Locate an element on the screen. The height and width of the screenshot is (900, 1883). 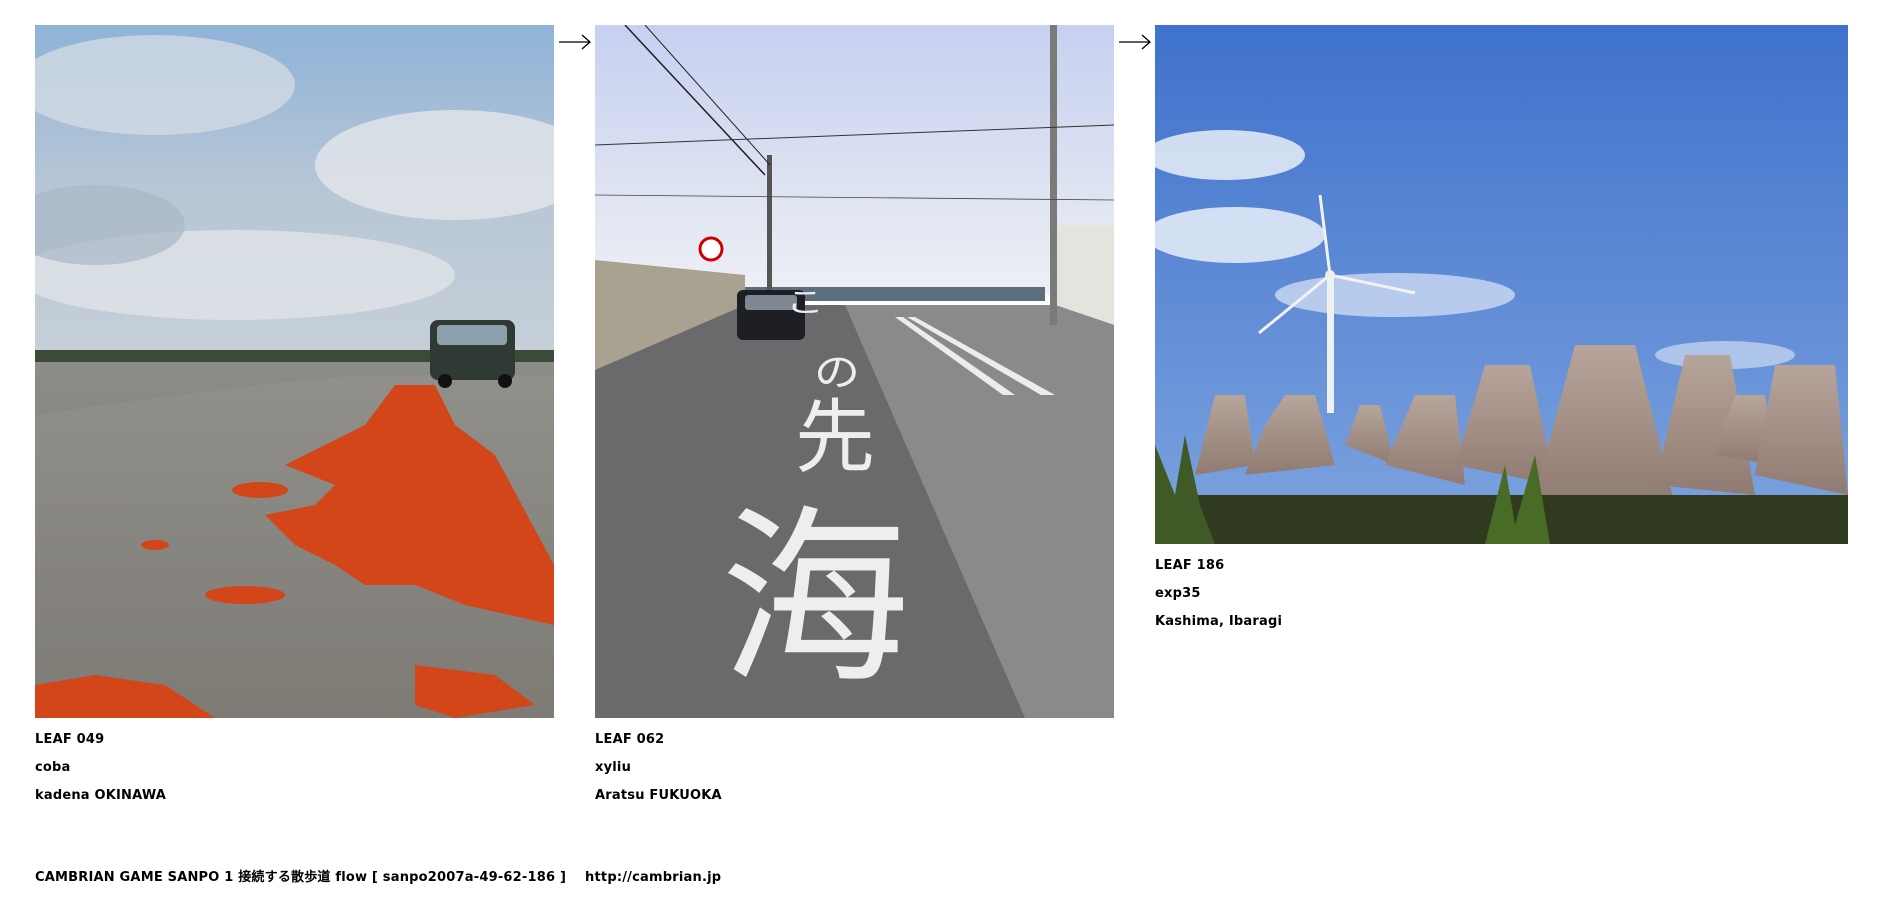
leaf-062-author: xyliu is located at coordinates (613, 767).